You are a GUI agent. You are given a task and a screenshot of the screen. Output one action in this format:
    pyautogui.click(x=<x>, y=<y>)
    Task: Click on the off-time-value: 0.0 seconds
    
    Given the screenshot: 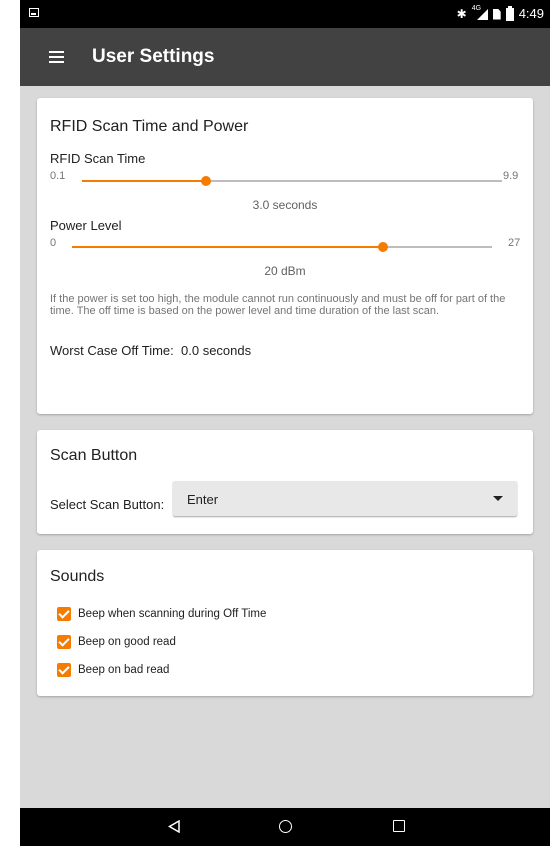 What is the action you would take?
    pyautogui.click(x=216, y=350)
    